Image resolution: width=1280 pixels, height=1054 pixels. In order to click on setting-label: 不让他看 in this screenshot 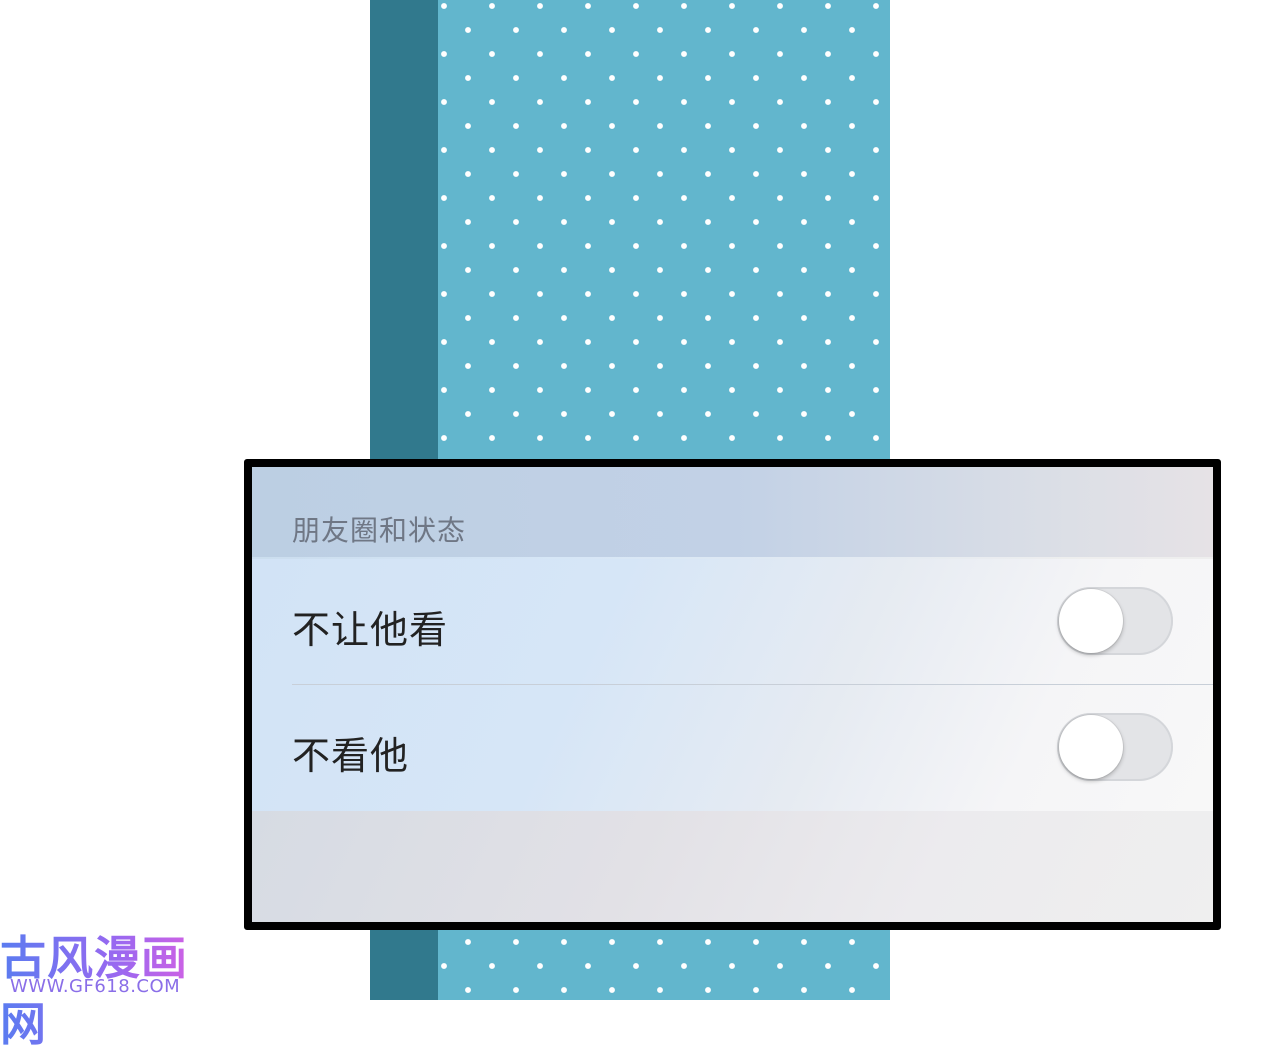, I will do `click(370, 630)`.